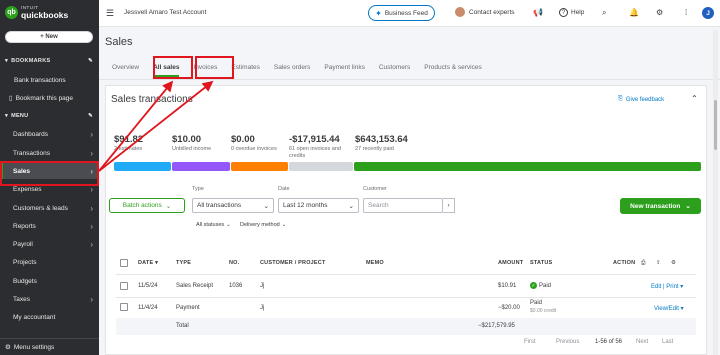 The image size is (720, 355). Describe the element at coordinates (49, 346) in the screenshot. I see `menu-settings: ⚙ Menu settings` at that location.